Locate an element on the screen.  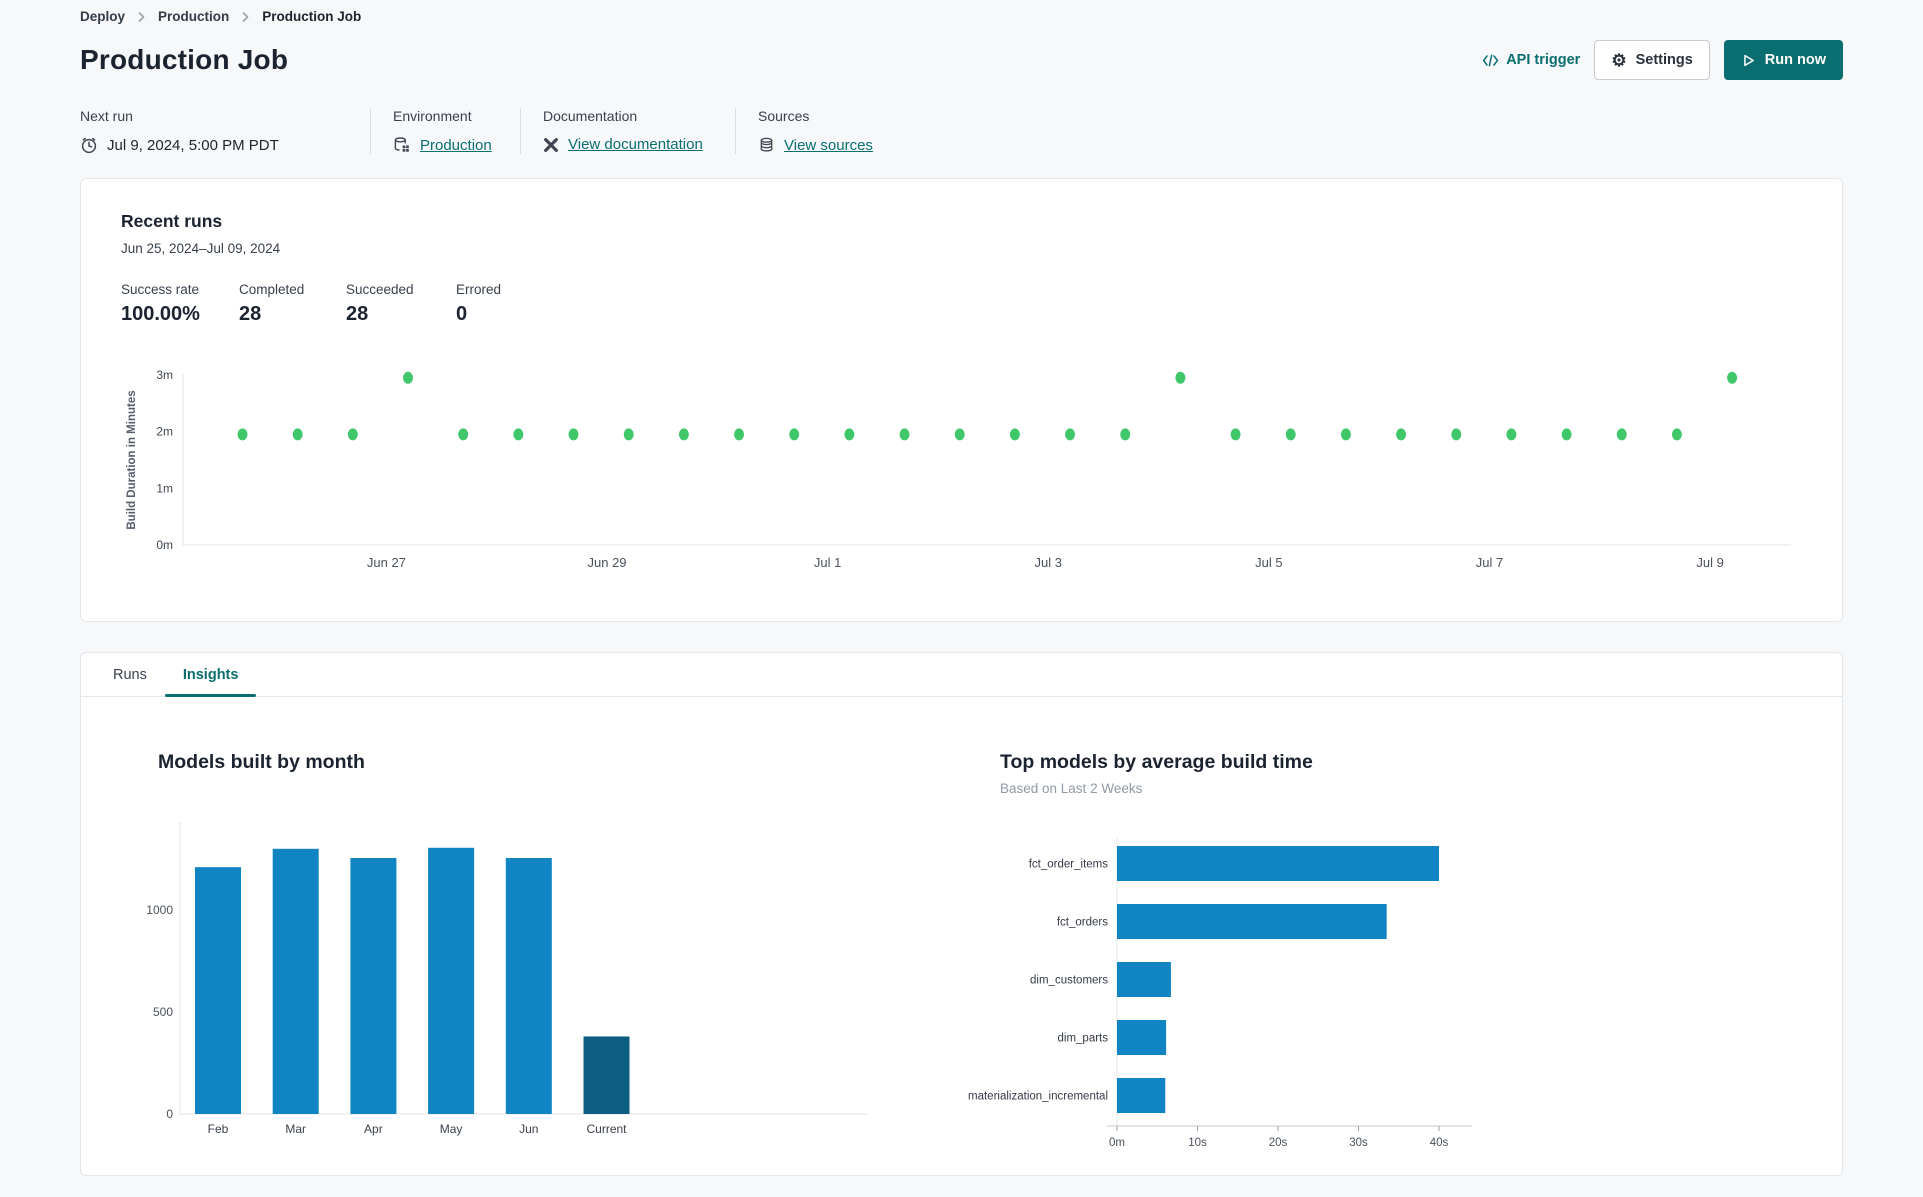
meta-sources: Sources View sources is located at coordinates (816, 131).